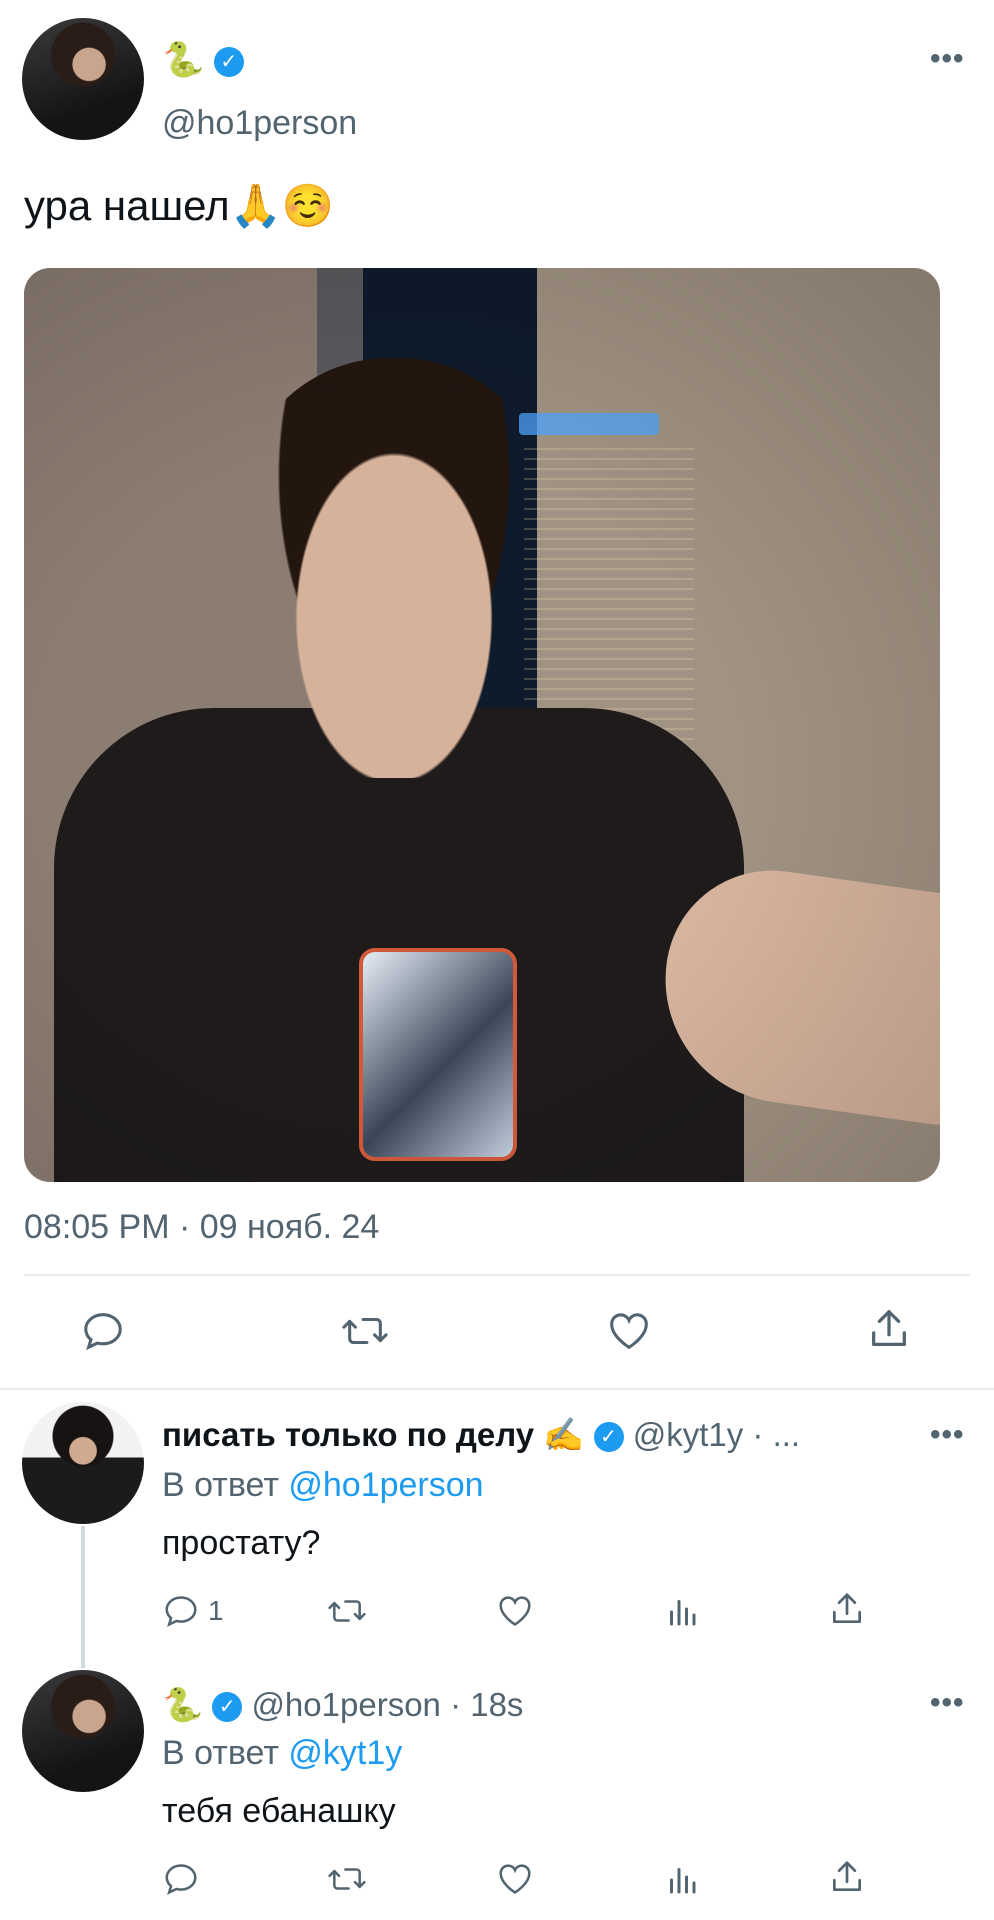 The width and height of the screenshot is (994, 1920). Describe the element at coordinates (279, 1811) in the screenshot. I see `reply2-text: тебя ебанашку` at that location.